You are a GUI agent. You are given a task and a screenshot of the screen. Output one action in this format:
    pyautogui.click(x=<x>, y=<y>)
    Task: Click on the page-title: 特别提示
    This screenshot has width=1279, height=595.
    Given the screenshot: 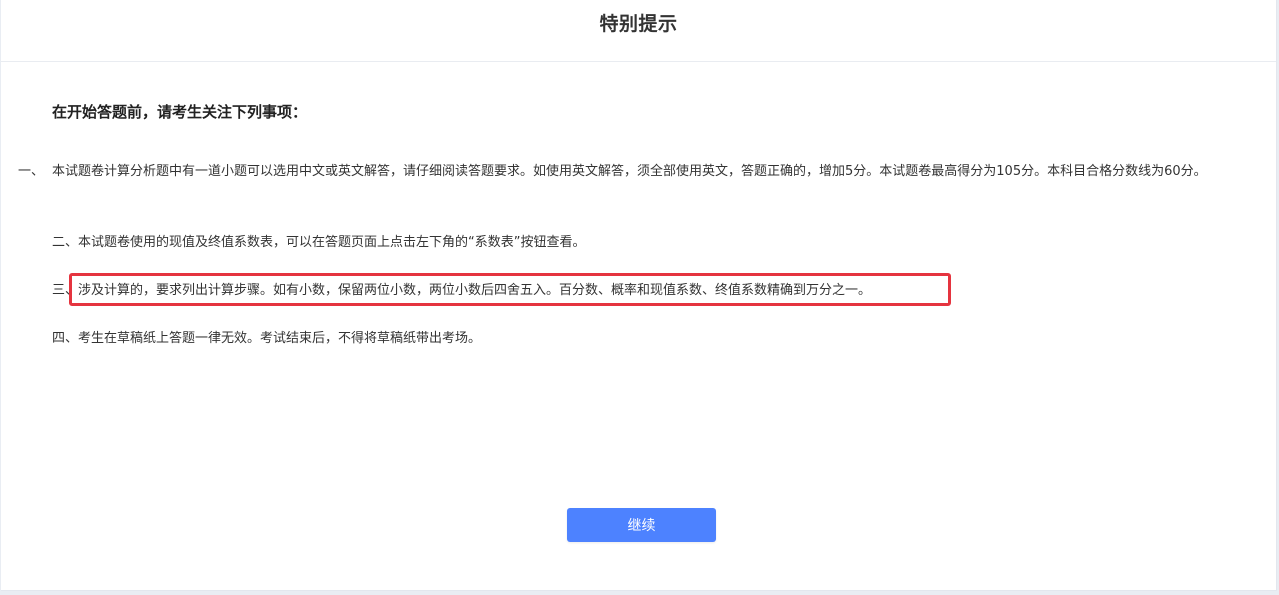 What is the action you would take?
    pyautogui.click(x=638, y=22)
    